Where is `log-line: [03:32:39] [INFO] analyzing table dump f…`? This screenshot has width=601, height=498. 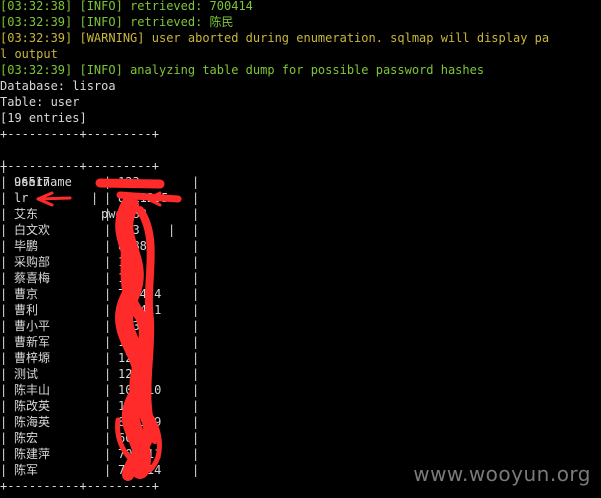 log-line: [03:32:39] [INFO] analyzing table dump f… is located at coordinates (242, 70).